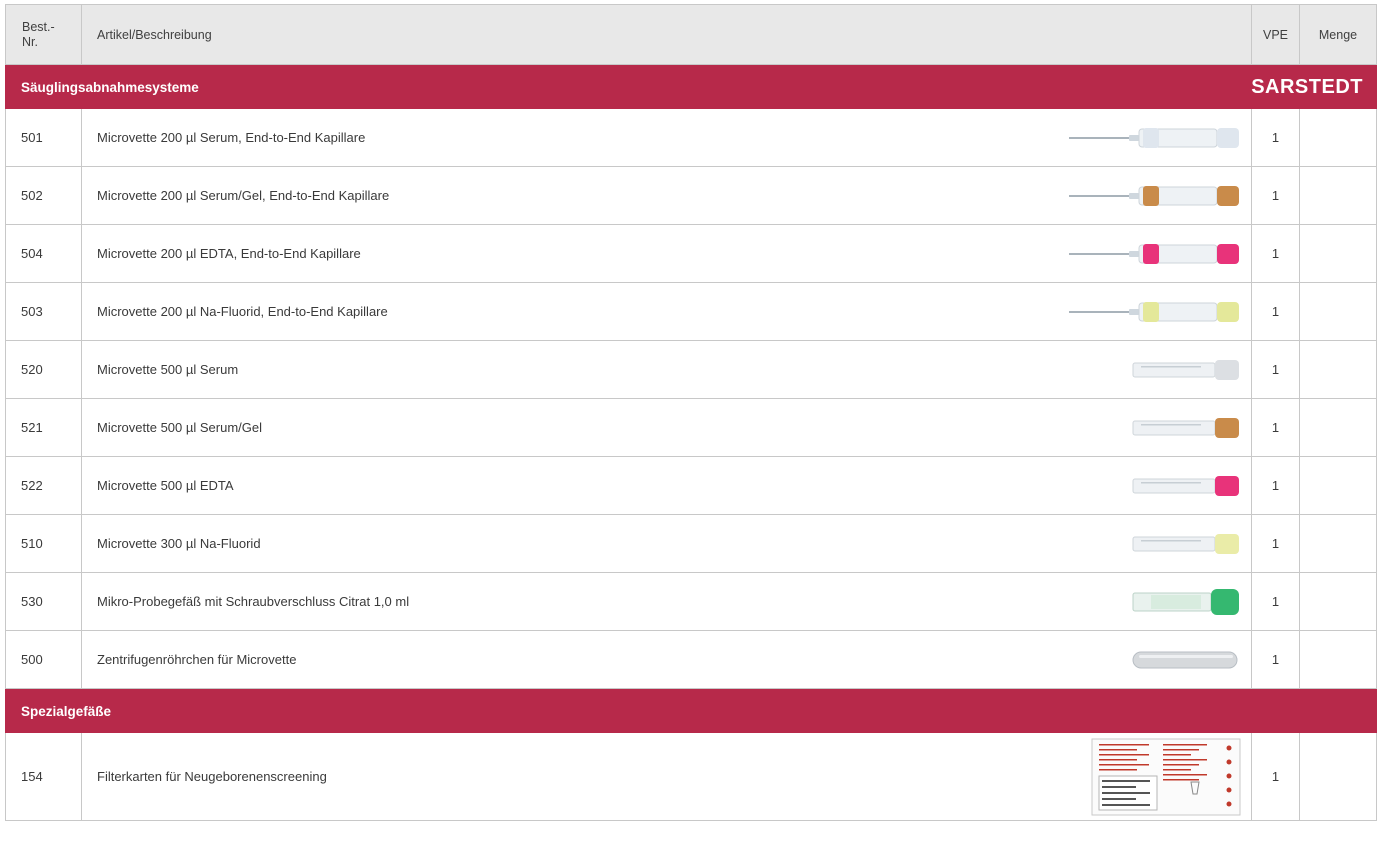 The image size is (1381, 845). I want to click on article-number: 500, so click(43, 660).